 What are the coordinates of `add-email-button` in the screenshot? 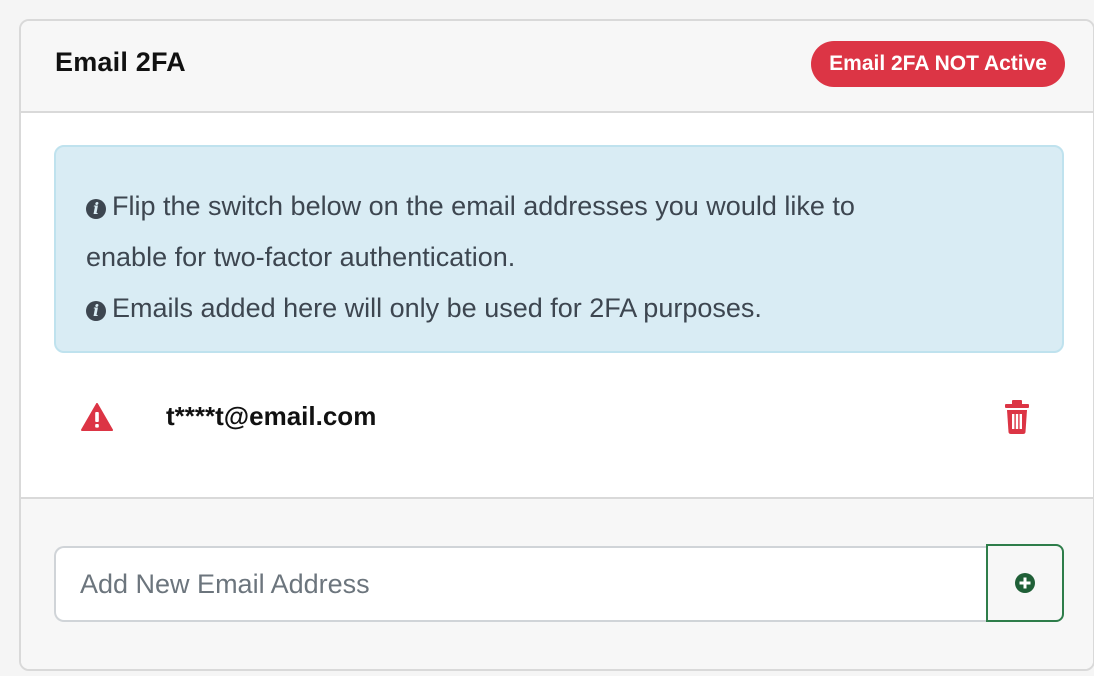 It's located at (1025, 583).